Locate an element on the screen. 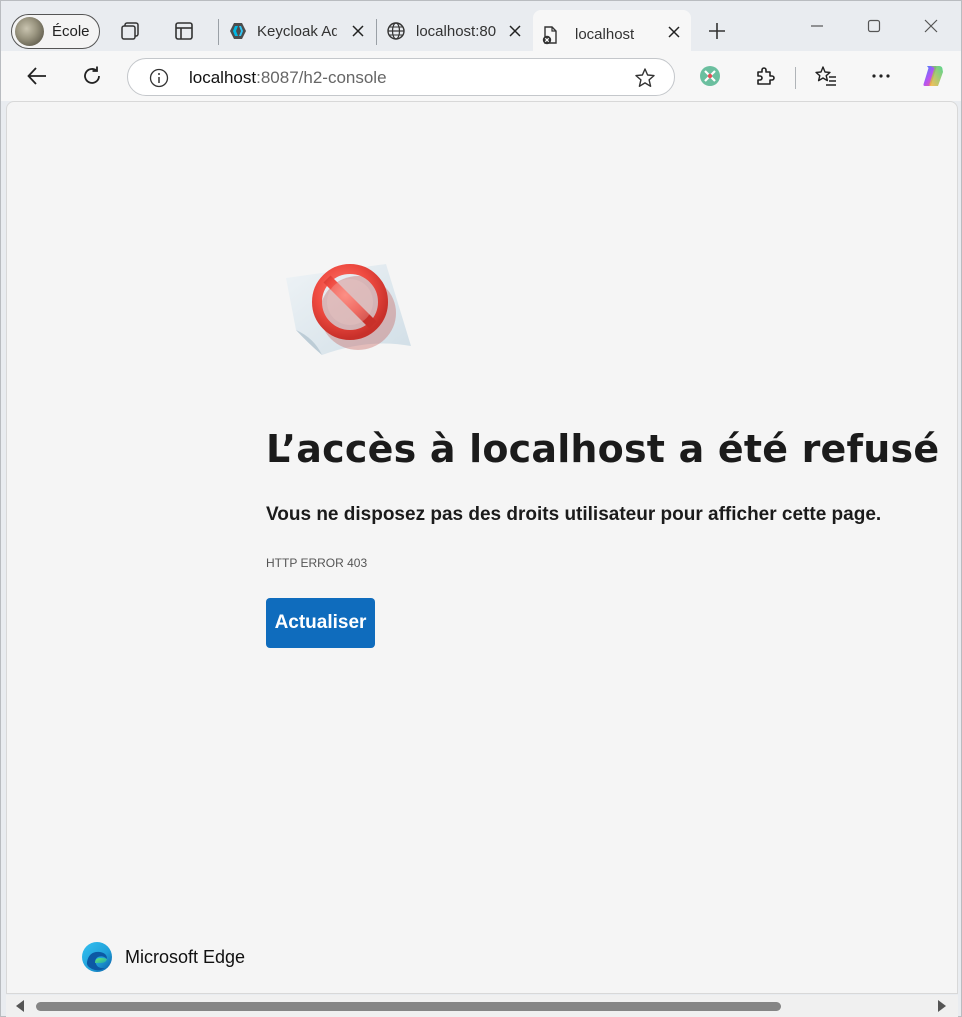  scroll-right-icon is located at coordinates (942, 1006).